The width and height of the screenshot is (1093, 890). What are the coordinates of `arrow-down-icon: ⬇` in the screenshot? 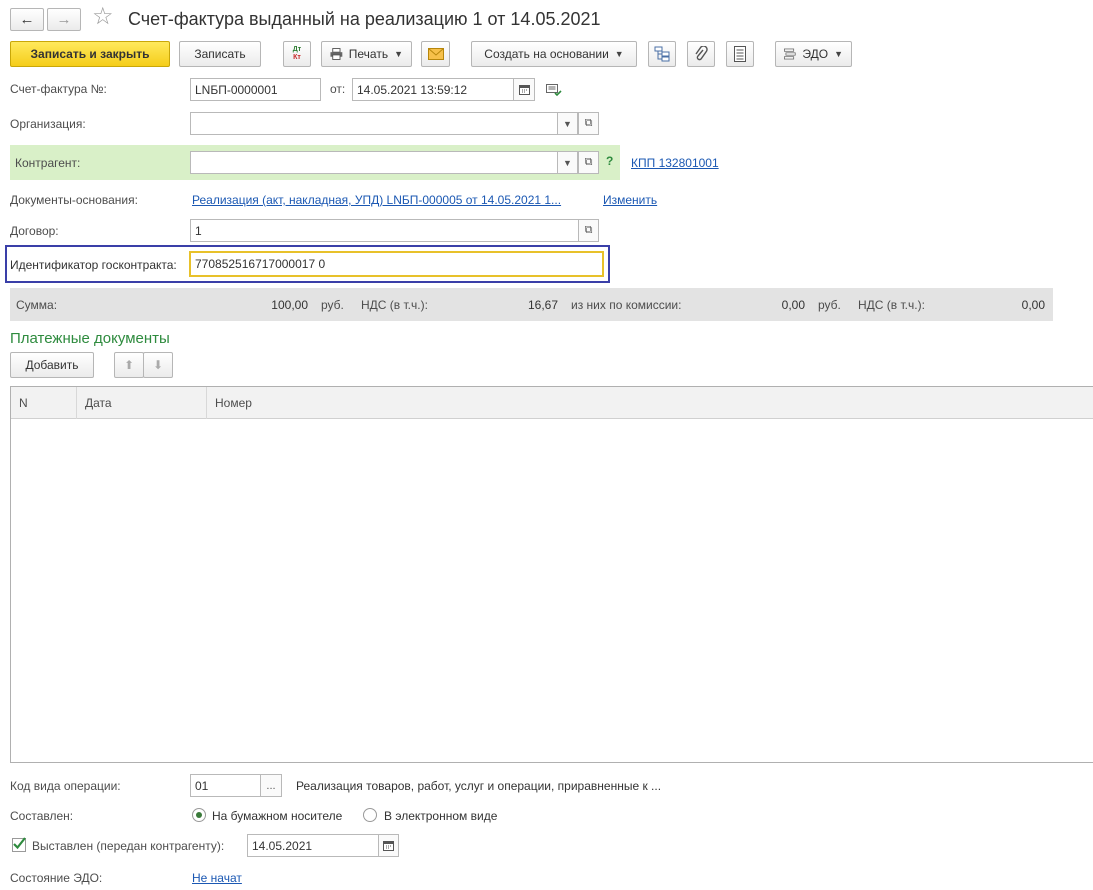 It's located at (158, 365).